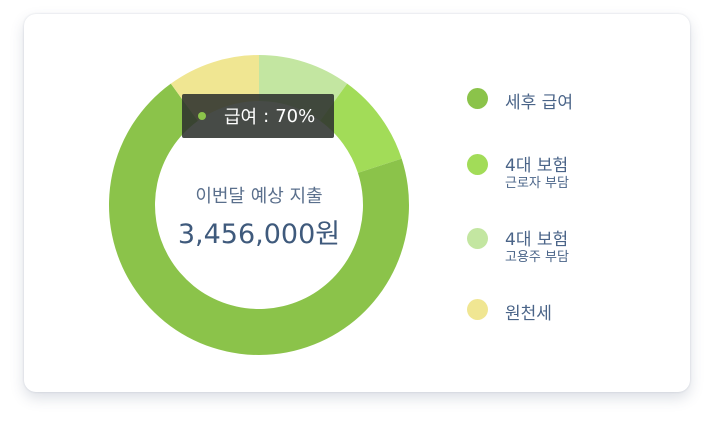 The image size is (714, 426). I want to click on legend-sub-insurance-employer: 고용주 부담, so click(537, 257).